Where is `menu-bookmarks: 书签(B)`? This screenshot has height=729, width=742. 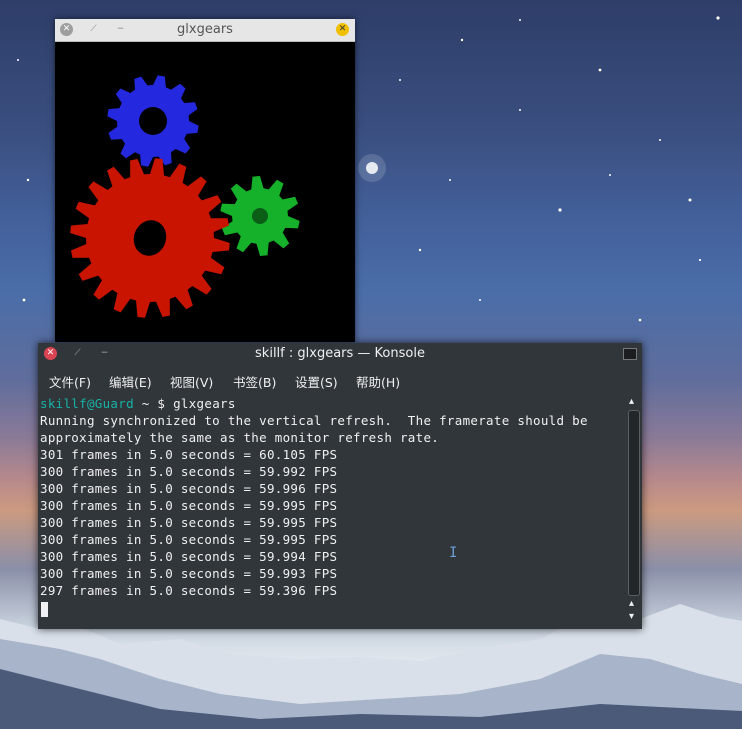
menu-bookmarks: 书签(B) is located at coordinates (254, 381).